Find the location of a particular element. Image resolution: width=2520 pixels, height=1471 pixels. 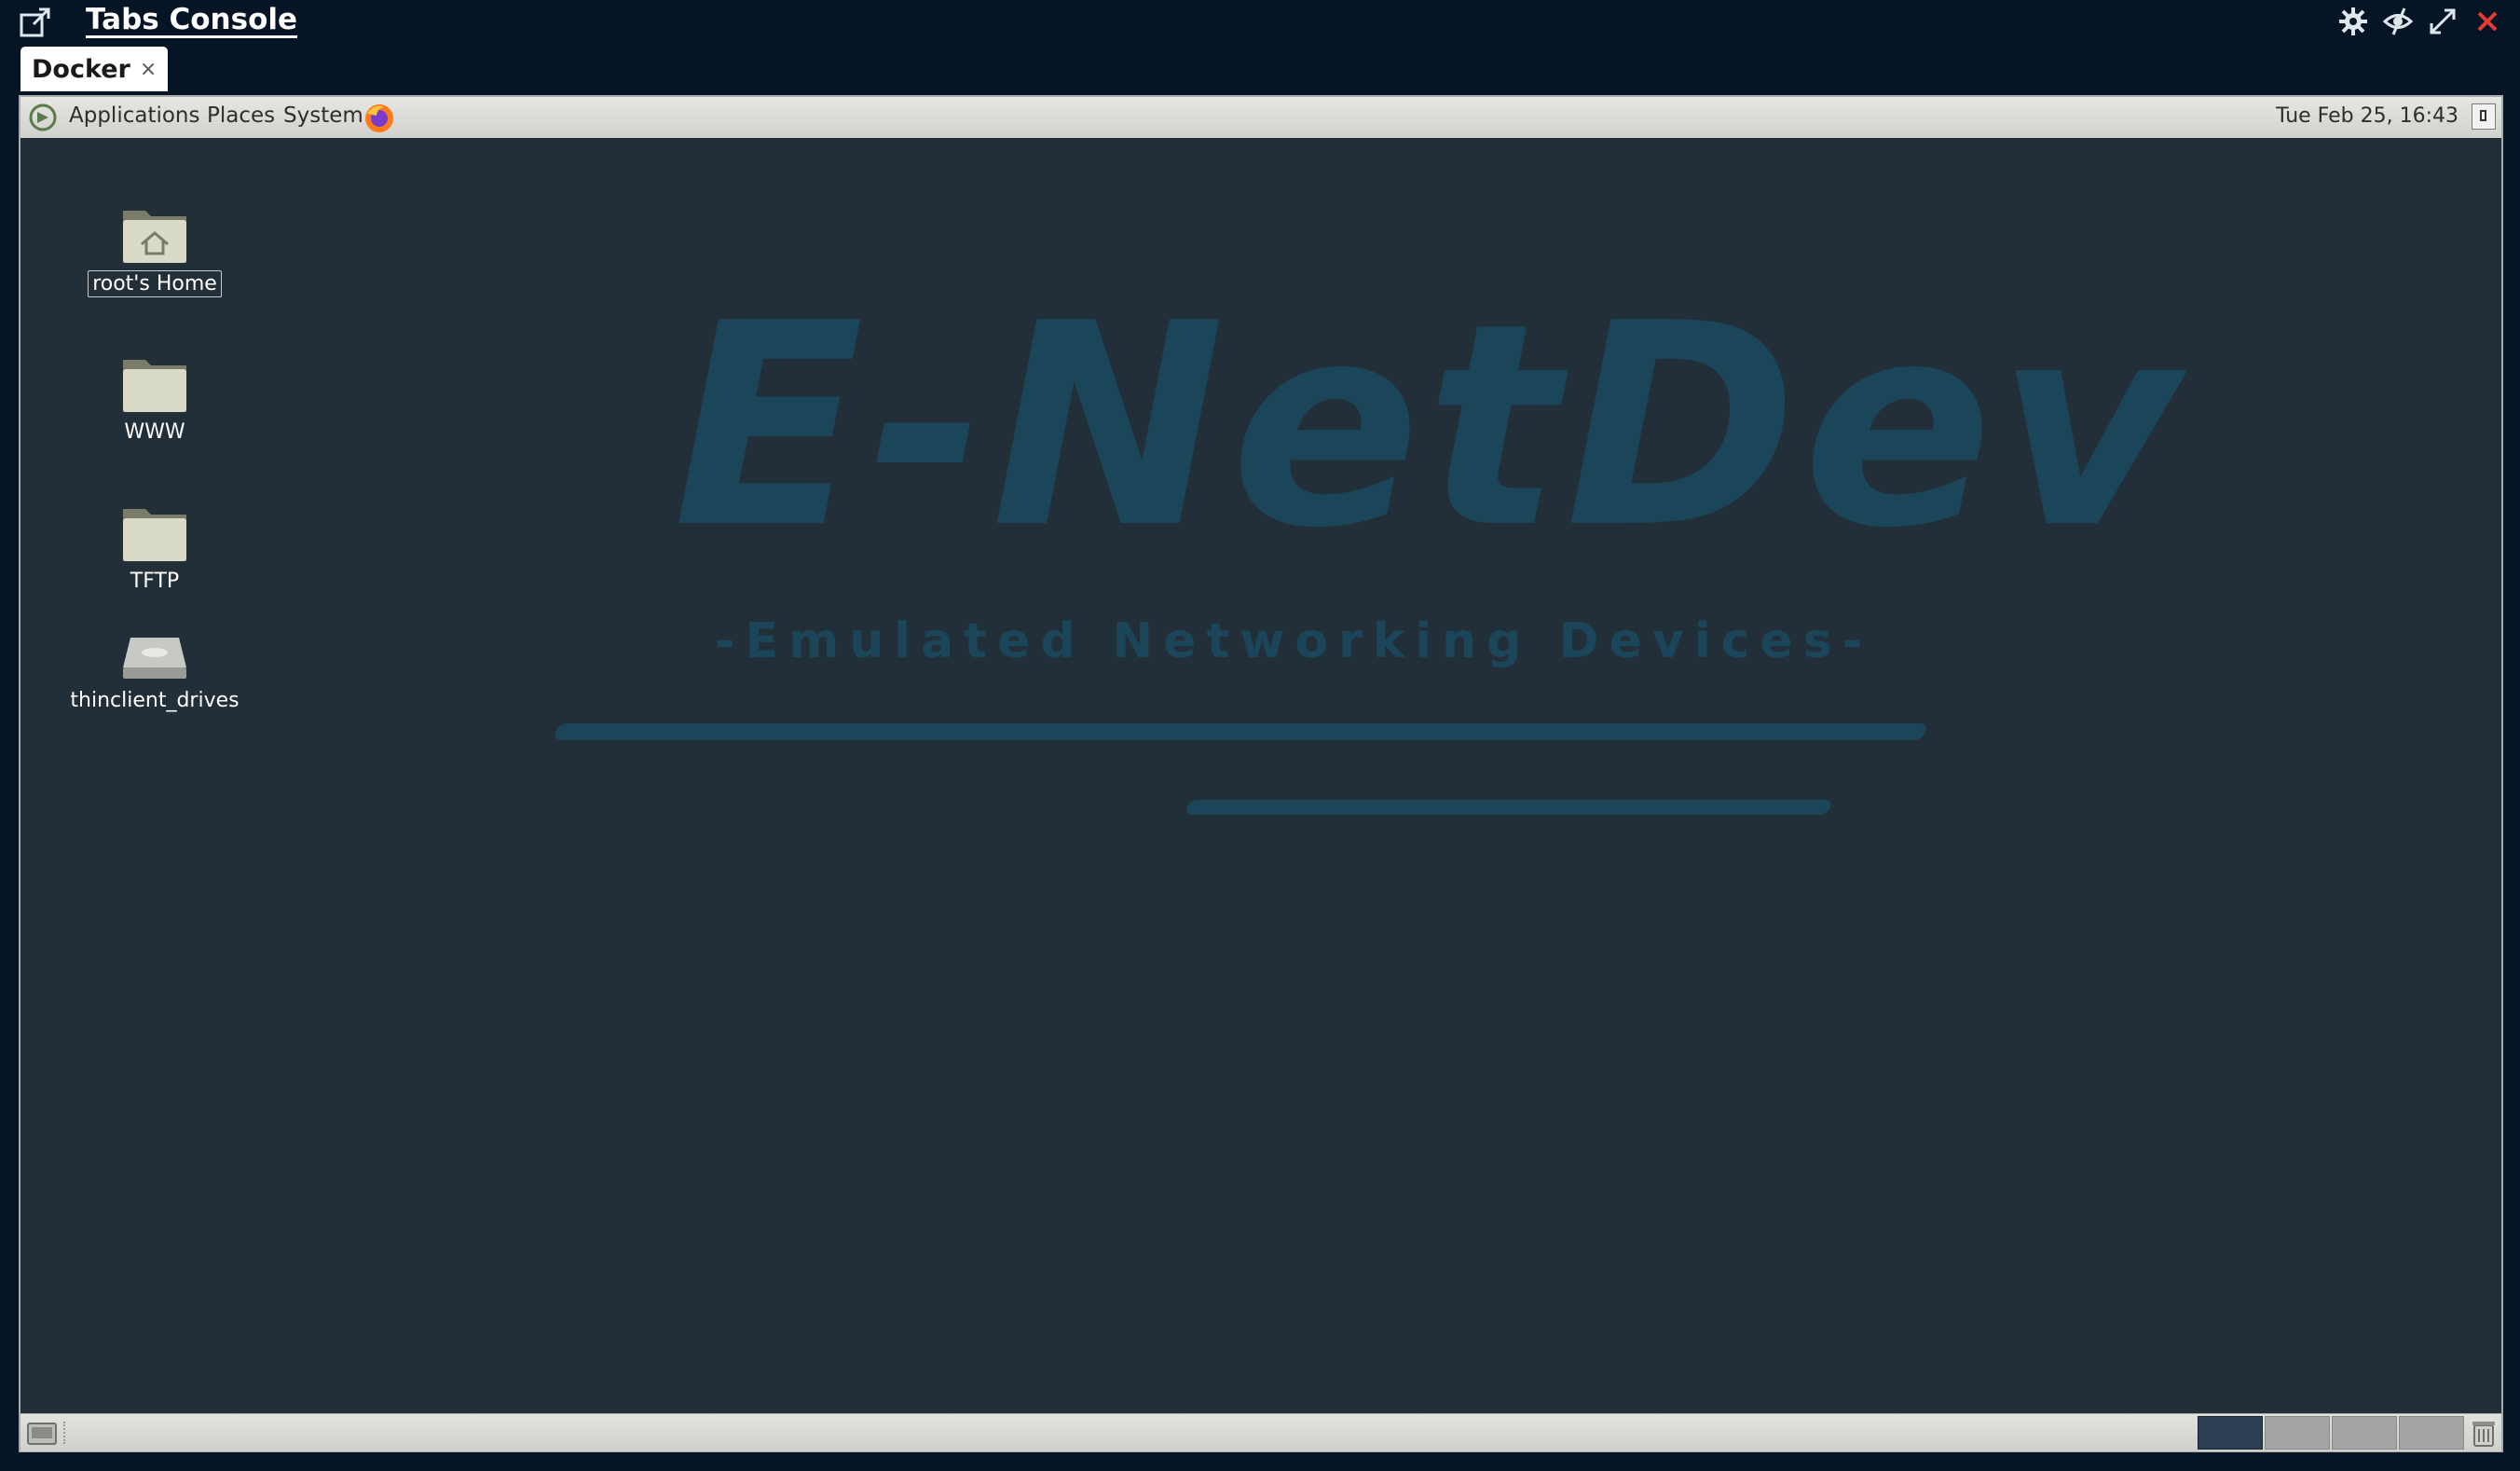

close-icon is located at coordinates (2487, 21).